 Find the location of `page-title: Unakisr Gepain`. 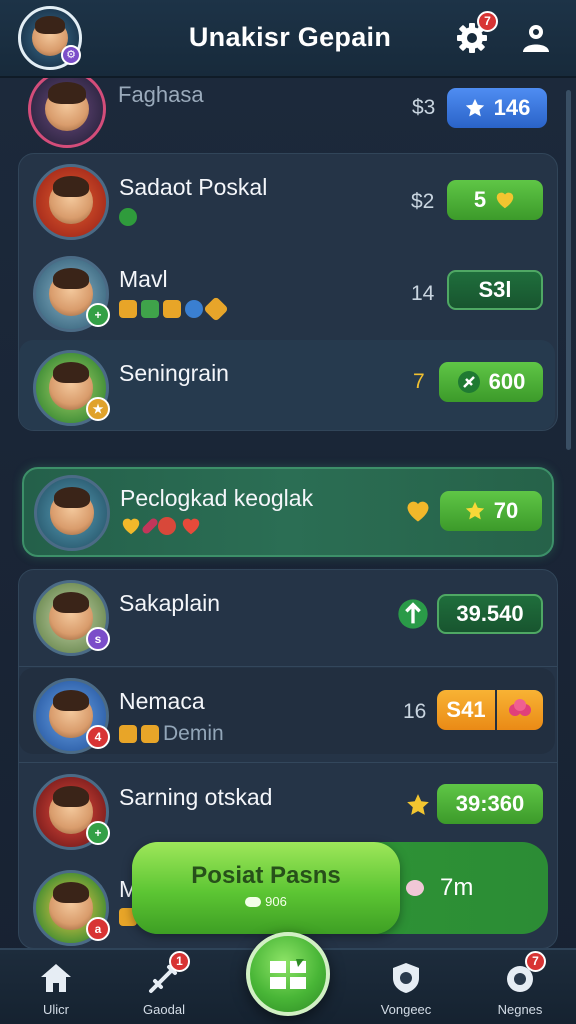

page-title: Unakisr Gepain is located at coordinates (290, 37).